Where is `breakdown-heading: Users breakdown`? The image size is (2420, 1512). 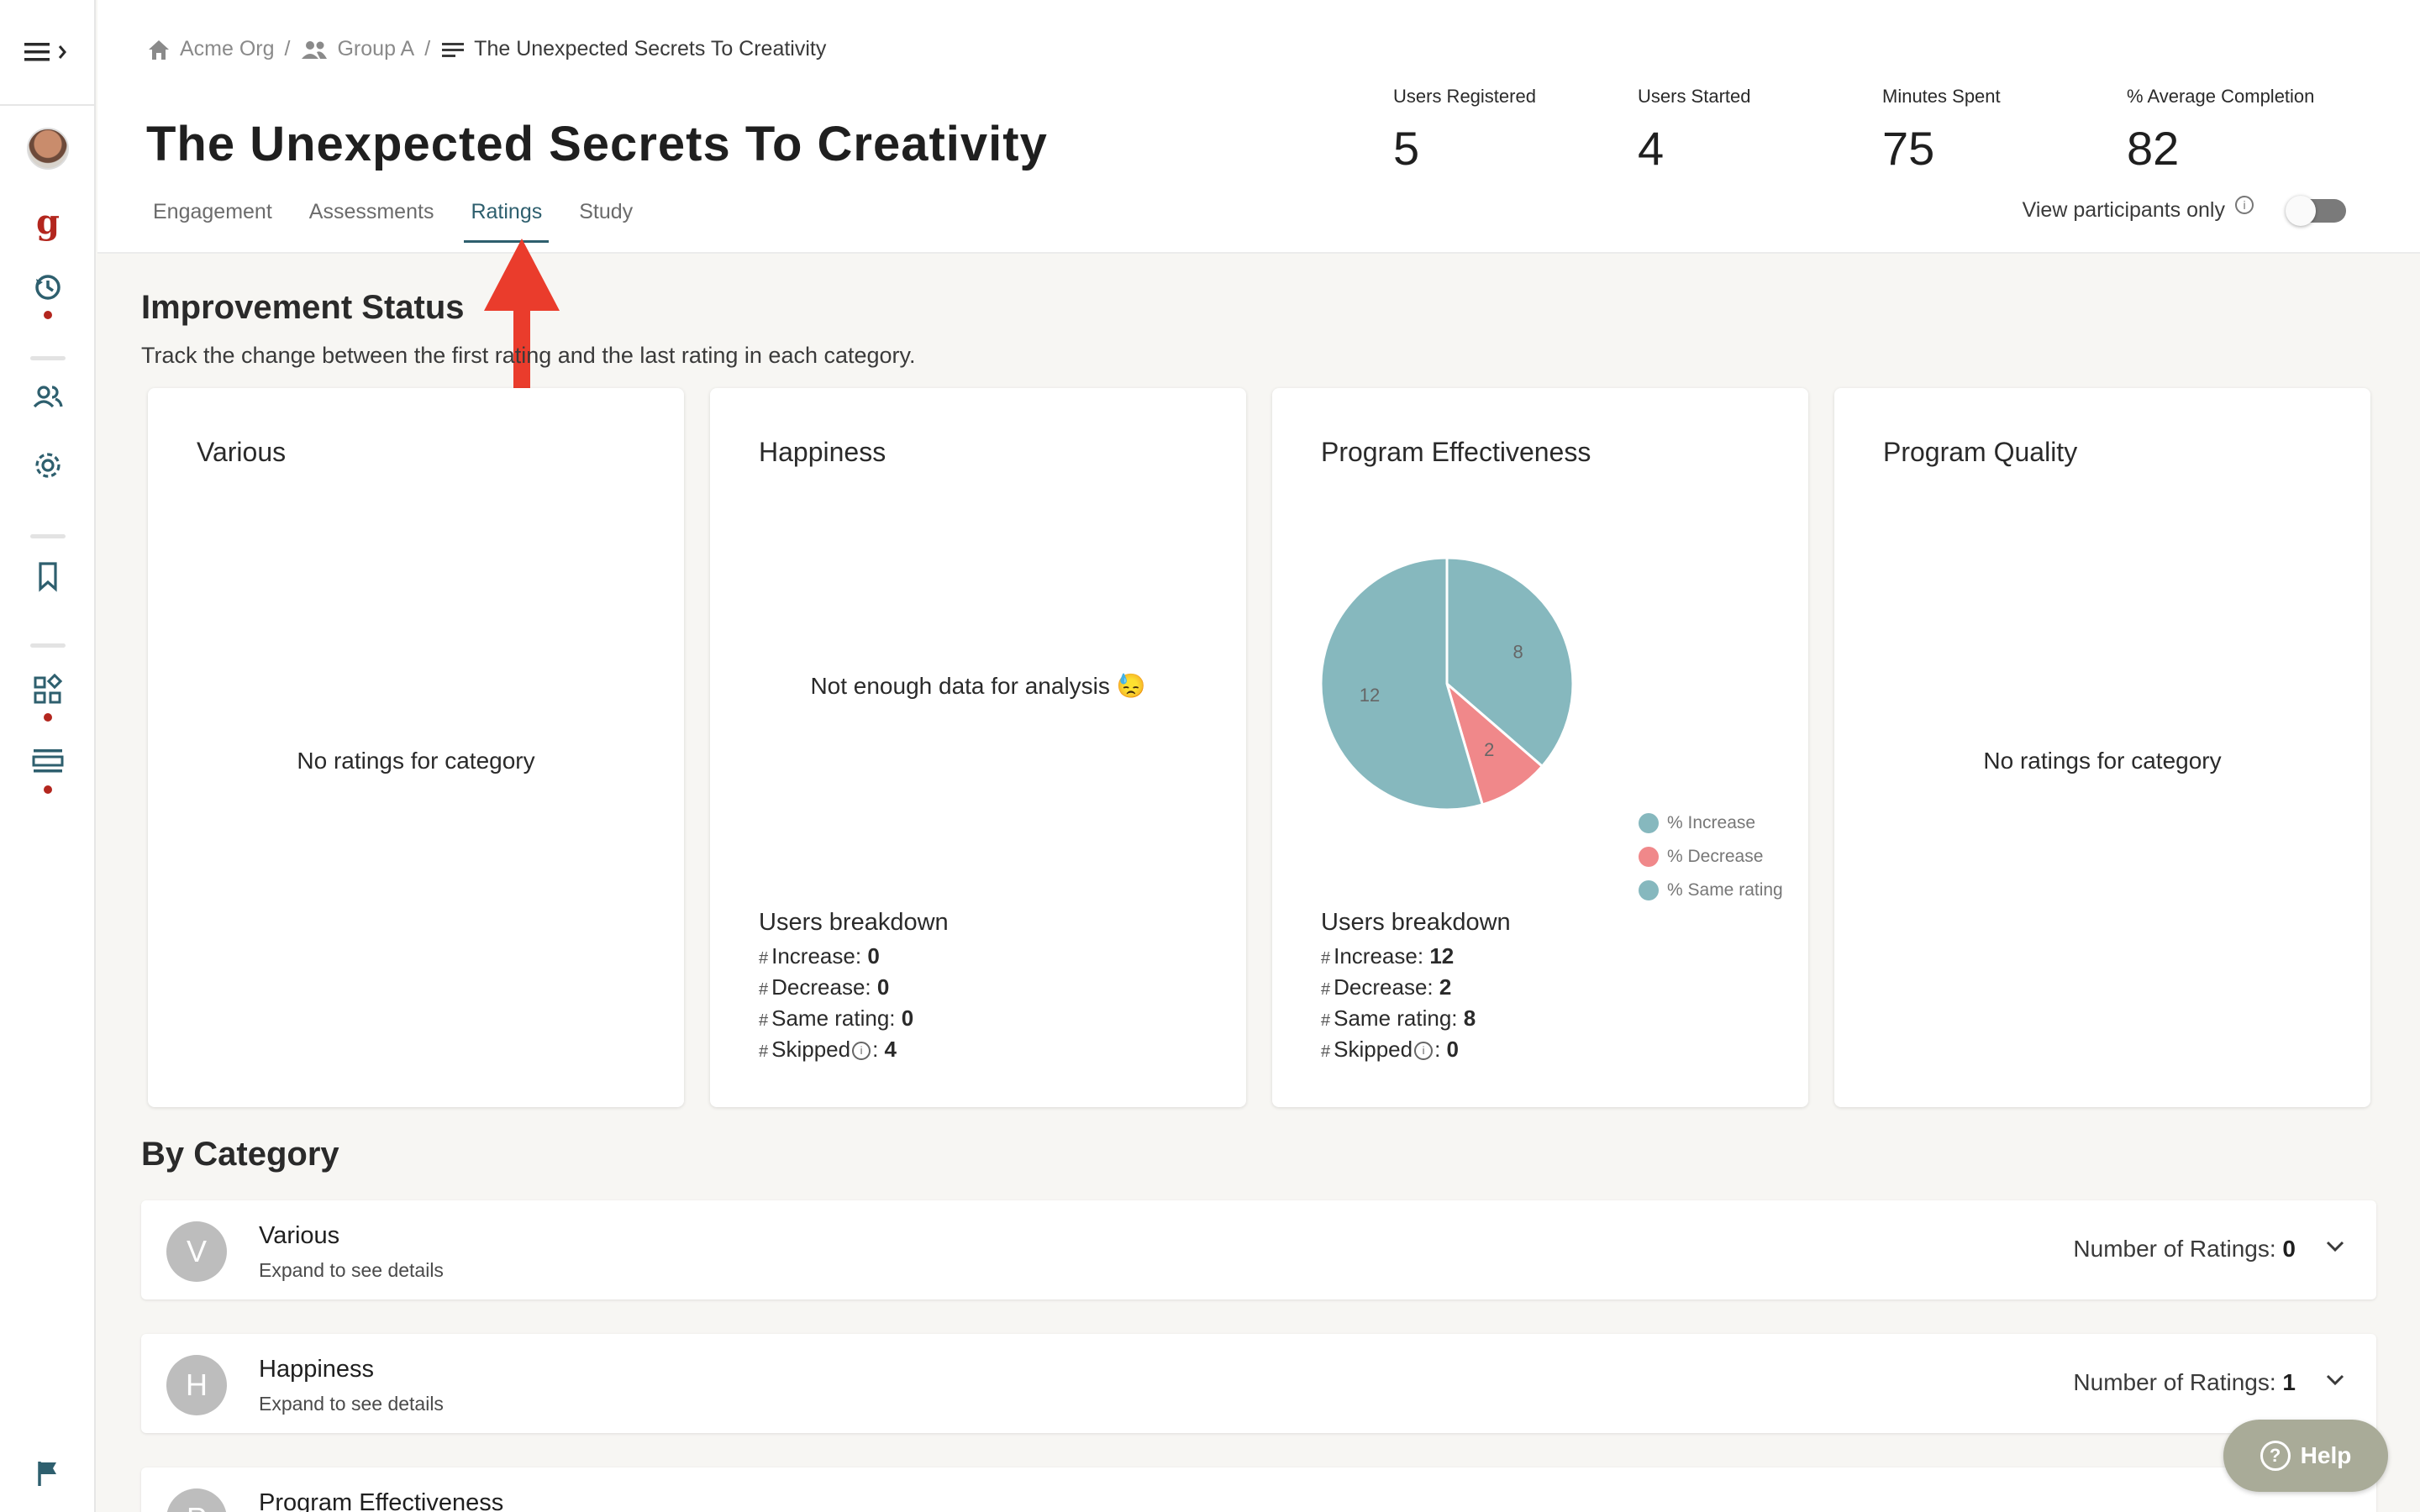 breakdown-heading: Users breakdown is located at coordinates (854, 922).